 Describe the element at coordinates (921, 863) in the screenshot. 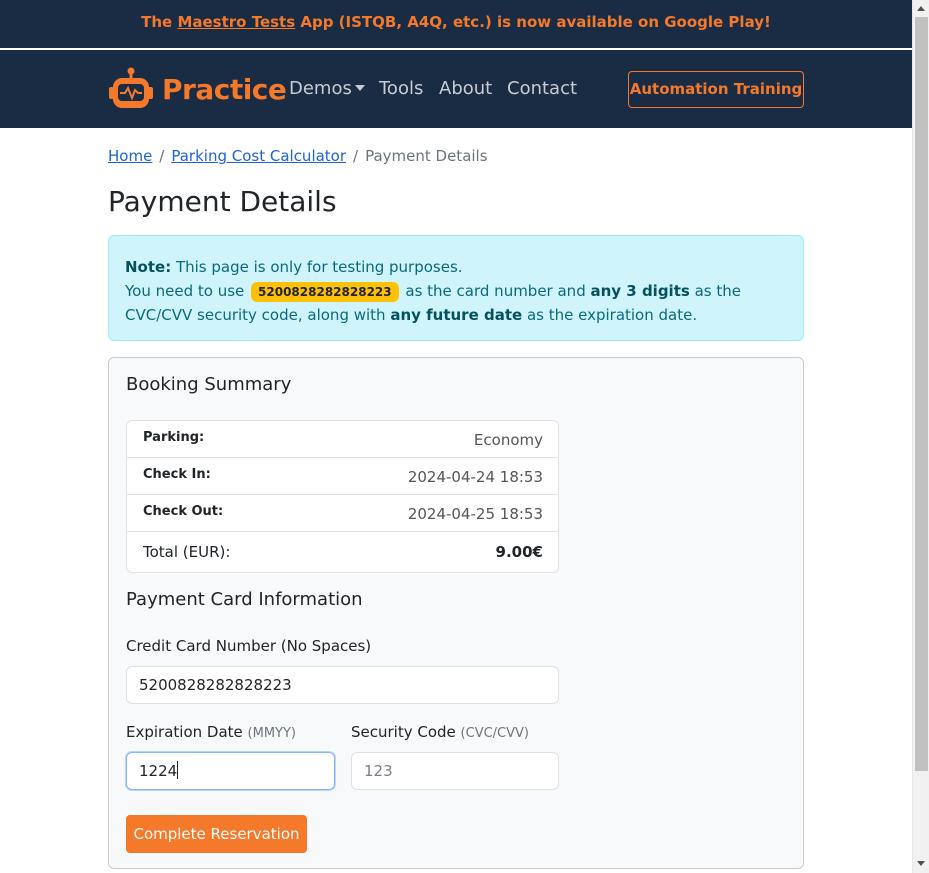

I see `scroll-down-arrow-icon` at that location.